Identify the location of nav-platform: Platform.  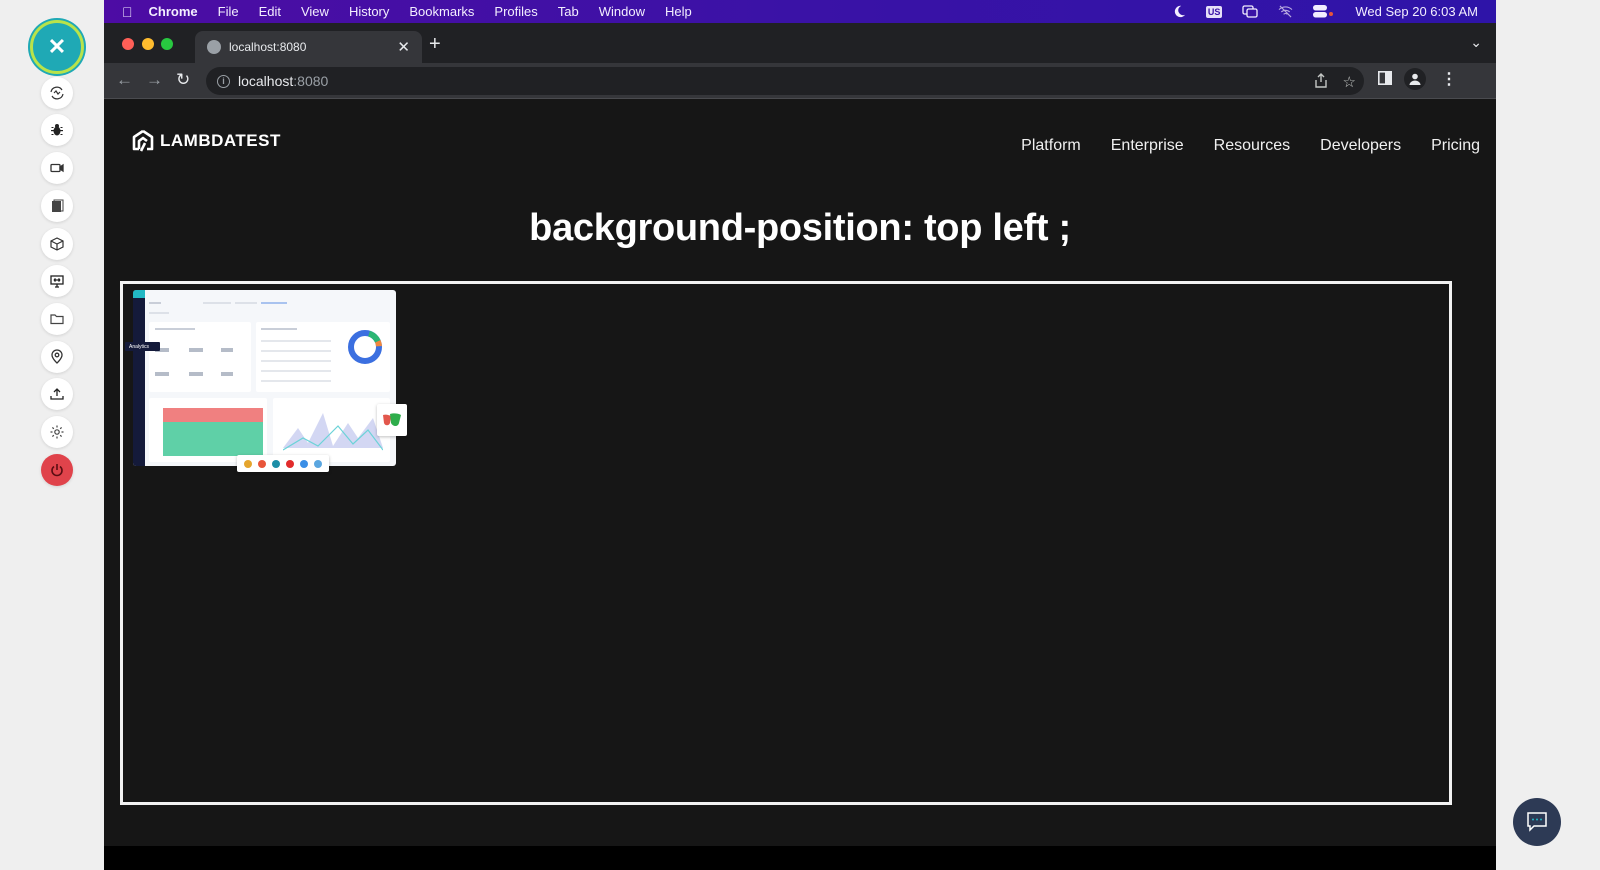
(1051, 146).